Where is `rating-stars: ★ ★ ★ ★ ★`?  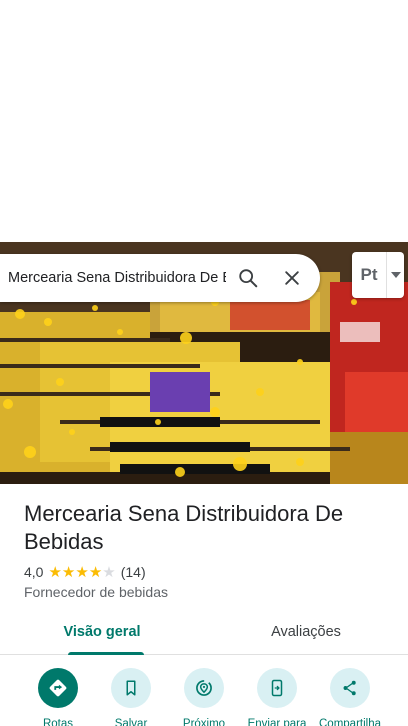 rating-stars: ★ ★ ★ ★ ★ is located at coordinates (81, 572).